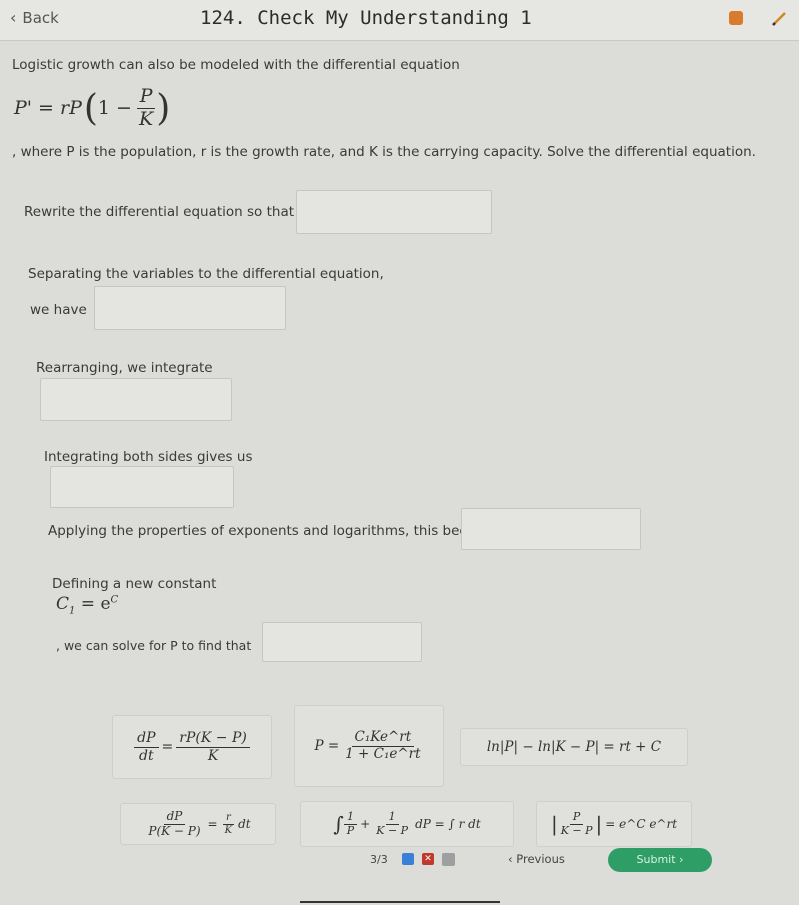 This screenshot has height=905, width=799. I want to click on answer-tile-2: P = C₁Ke^rt 1 + C₁e^rt, so click(369, 746).